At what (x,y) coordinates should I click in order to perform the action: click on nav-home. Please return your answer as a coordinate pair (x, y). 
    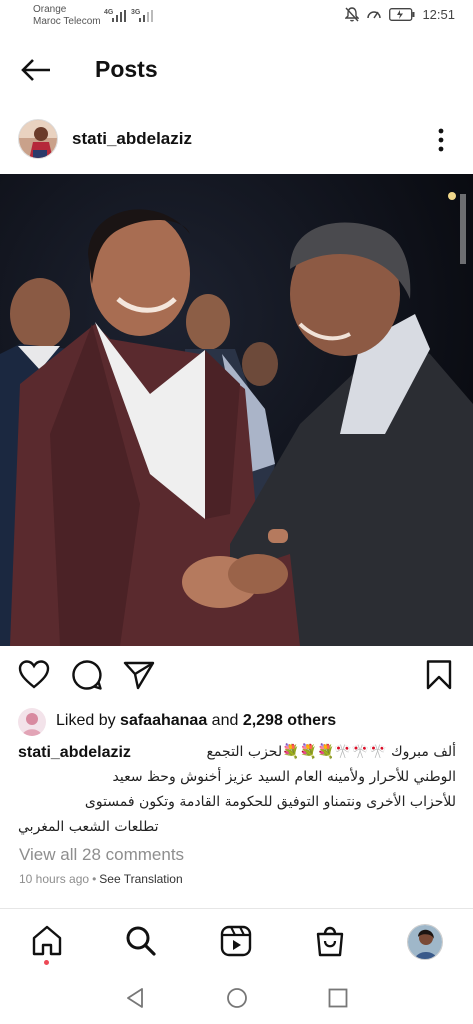
    Looking at the image, I should click on (47, 941).